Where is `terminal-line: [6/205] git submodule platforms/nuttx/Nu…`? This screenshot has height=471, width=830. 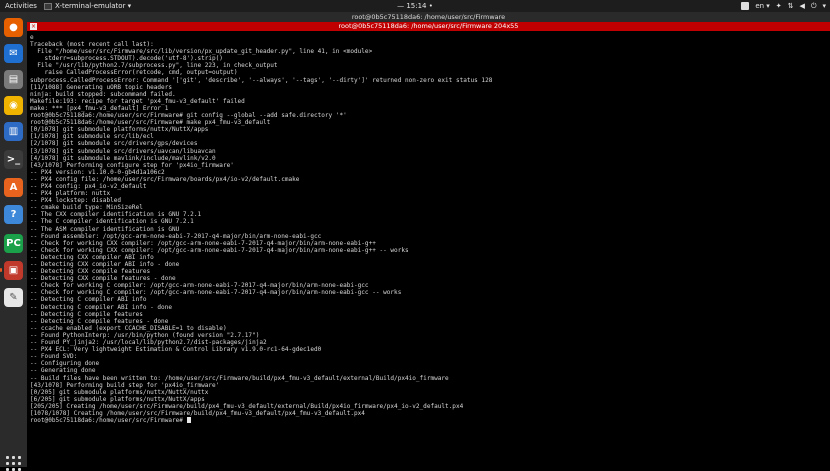
terminal-line: [6/205] git submodule platforms/nuttx/Nu… is located at coordinates (117, 399).